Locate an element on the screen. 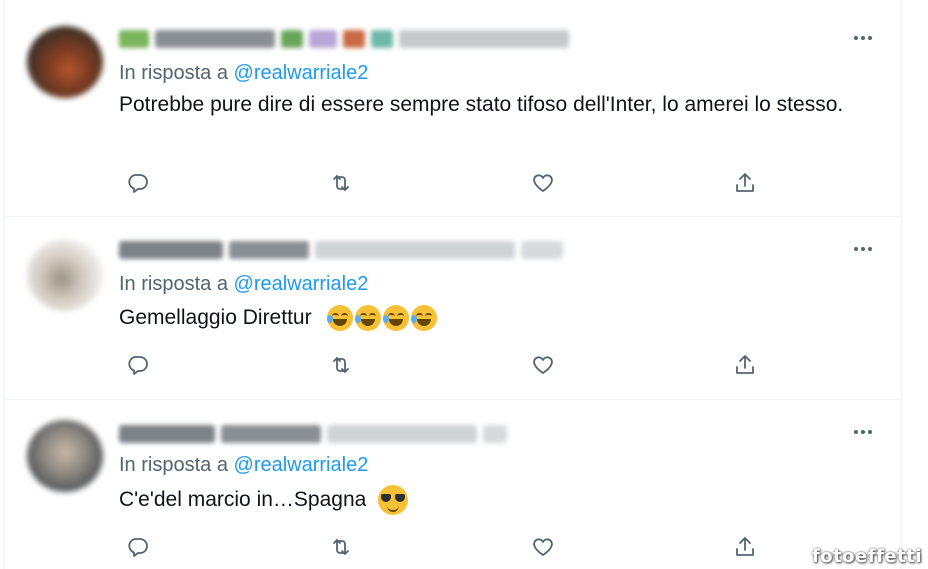 Image resolution: width=928 pixels, height=569 pixels. tweet-text: C'e'del marcio in…Spagna is located at coordinates (489, 500).